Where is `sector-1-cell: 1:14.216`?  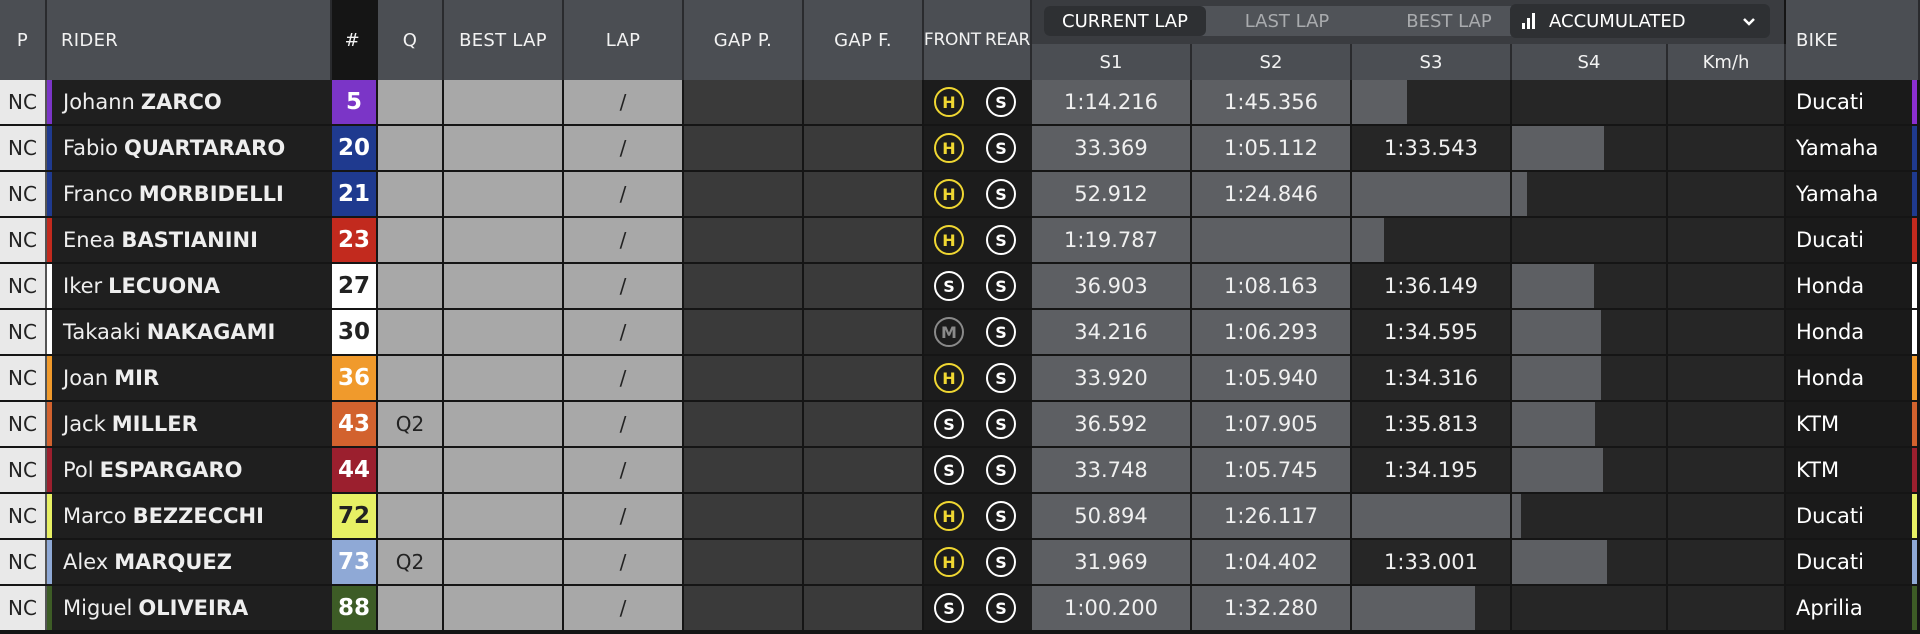
sector-1-cell: 1:14.216 is located at coordinates (1111, 102).